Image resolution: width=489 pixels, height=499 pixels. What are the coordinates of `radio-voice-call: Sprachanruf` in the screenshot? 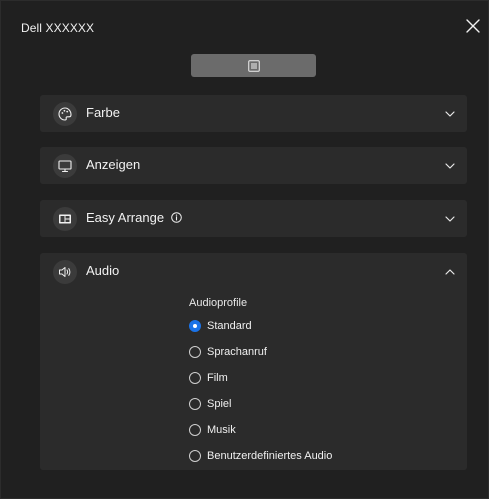 It's located at (228, 352).